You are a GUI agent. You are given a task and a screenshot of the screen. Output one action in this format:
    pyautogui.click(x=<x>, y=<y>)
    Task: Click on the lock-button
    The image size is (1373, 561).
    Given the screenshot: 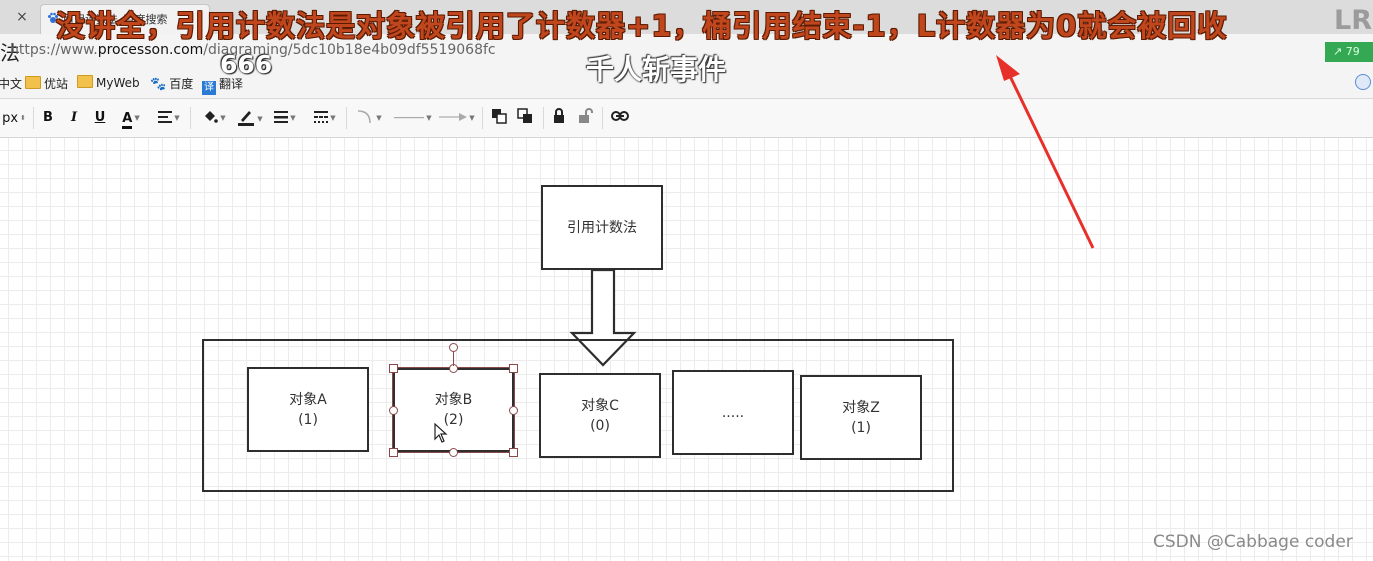 What is the action you would take?
    pyautogui.click(x=559, y=118)
    